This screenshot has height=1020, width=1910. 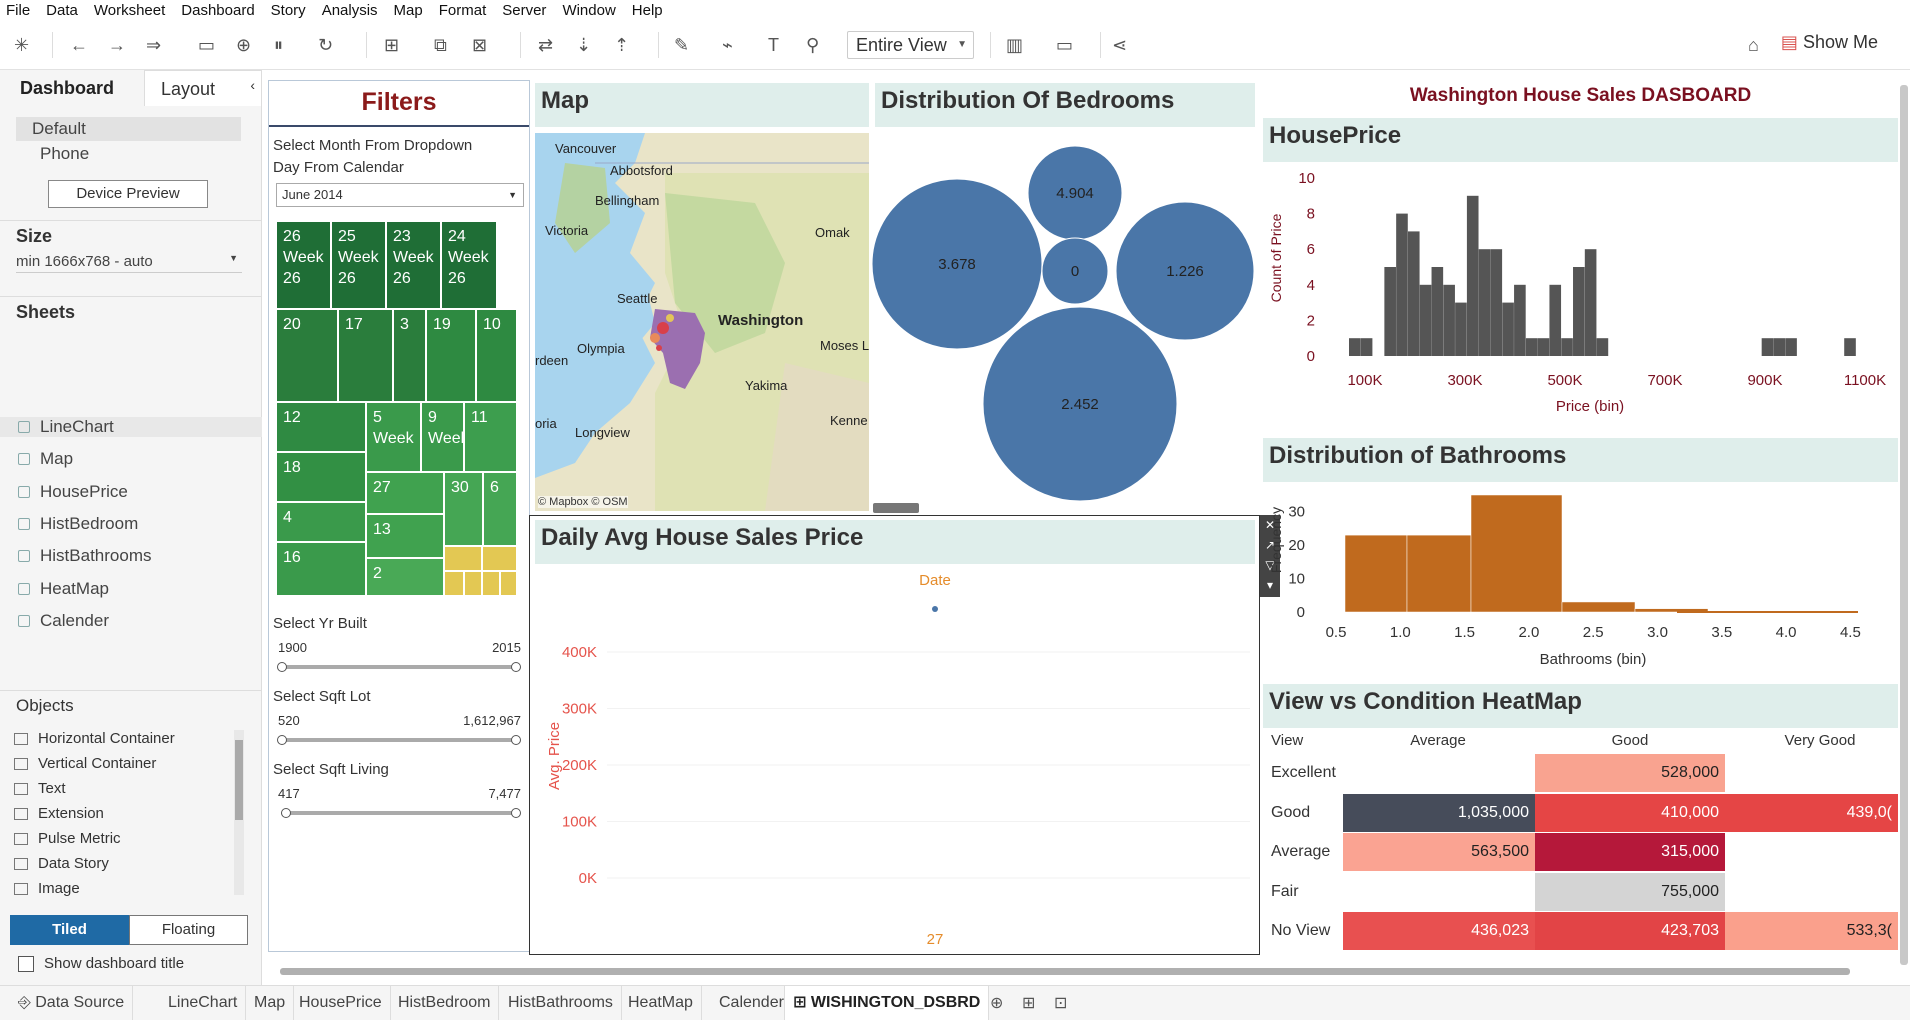 What do you see at coordinates (188, 930) in the screenshot?
I see `floating-button: Floating` at bounding box center [188, 930].